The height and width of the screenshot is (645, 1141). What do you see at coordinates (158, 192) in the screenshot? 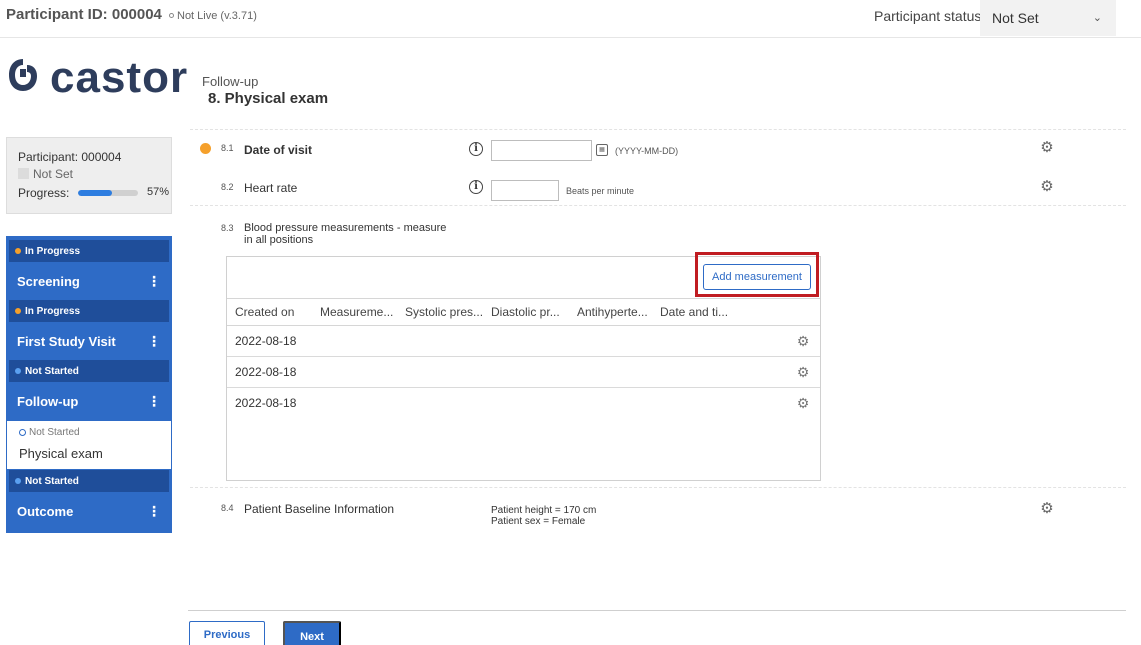
I see `progress-percent: 57%` at bounding box center [158, 192].